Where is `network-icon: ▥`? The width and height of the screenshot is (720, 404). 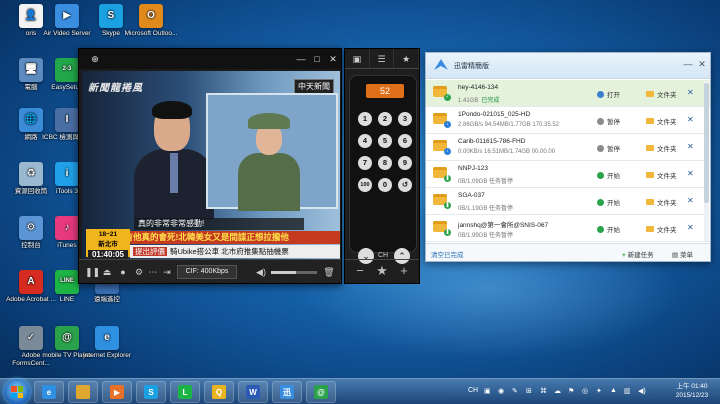 network-icon: ▥ is located at coordinates (627, 391).